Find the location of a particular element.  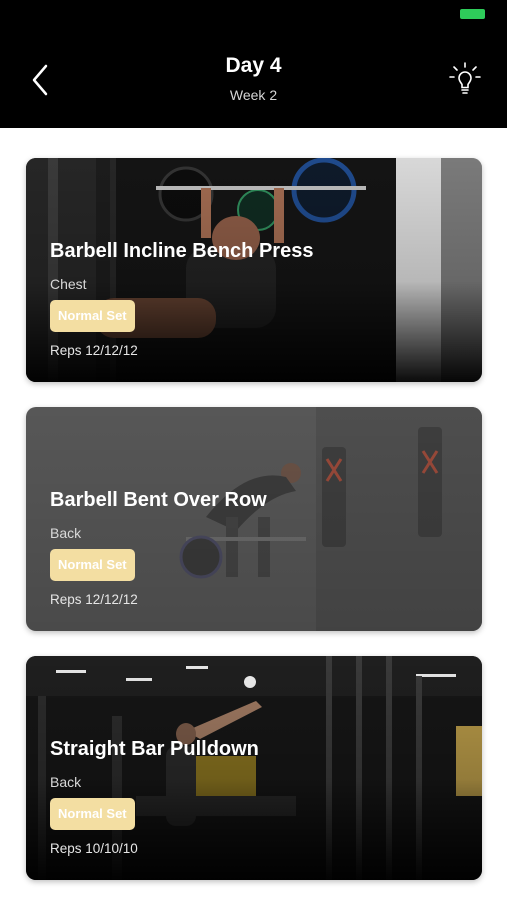

battery-indicator is located at coordinates (472, 14).